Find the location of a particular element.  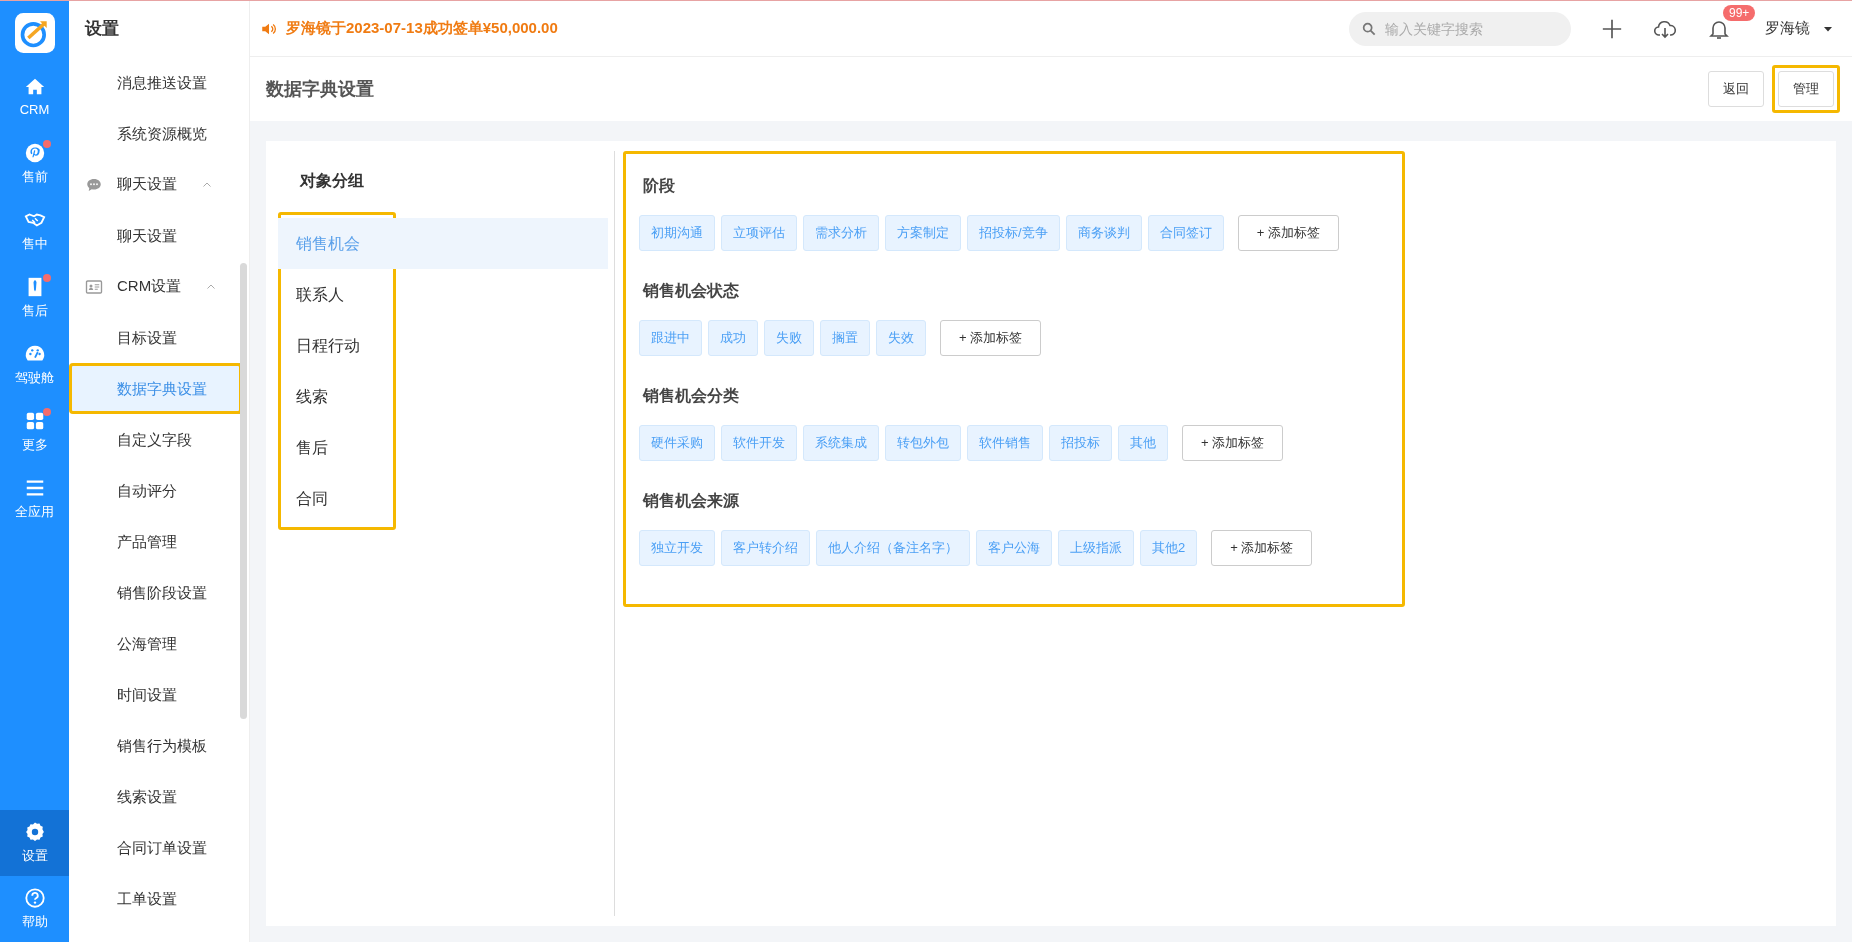

tag-chip: 招投标 is located at coordinates (1080, 443).